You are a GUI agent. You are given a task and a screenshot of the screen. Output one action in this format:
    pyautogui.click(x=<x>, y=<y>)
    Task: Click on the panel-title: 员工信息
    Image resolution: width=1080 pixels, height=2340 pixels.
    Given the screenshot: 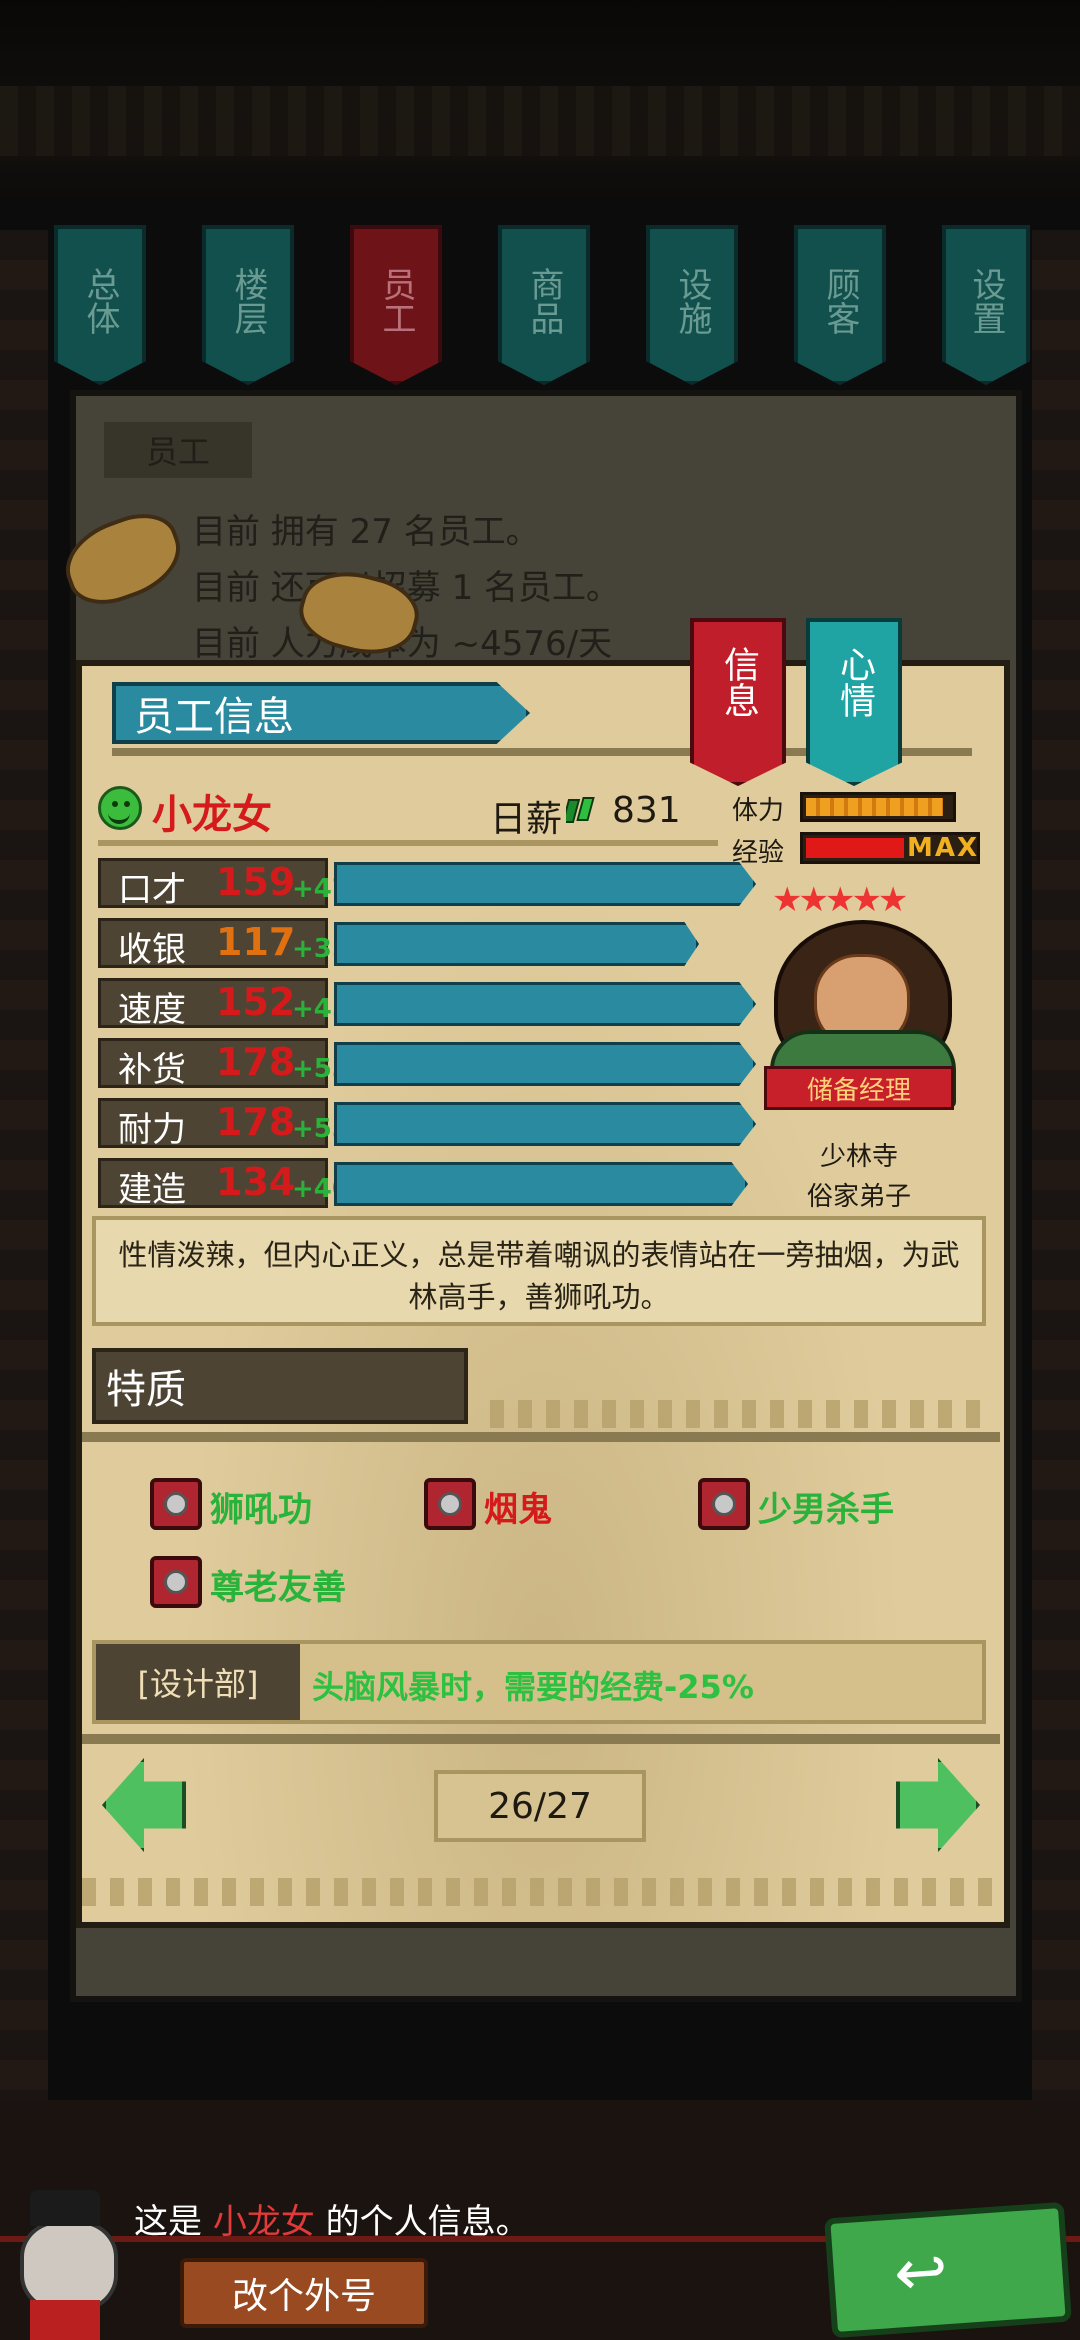 What is the action you would take?
    pyautogui.click(x=321, y=713)
    